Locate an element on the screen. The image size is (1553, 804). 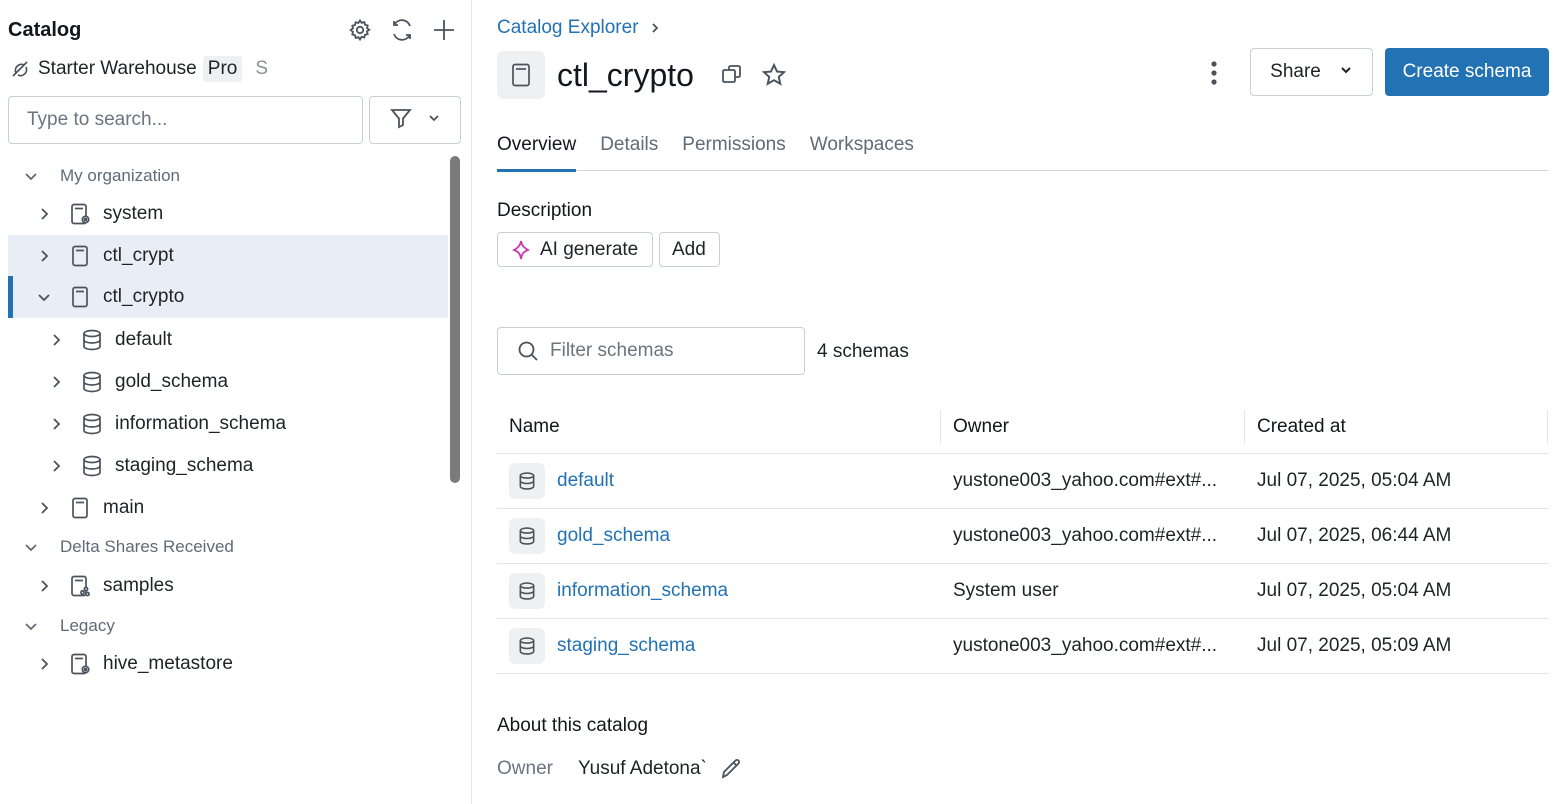
tree-item-ctl-crypto: ctl_crypto is located at coordinates (228, 297).